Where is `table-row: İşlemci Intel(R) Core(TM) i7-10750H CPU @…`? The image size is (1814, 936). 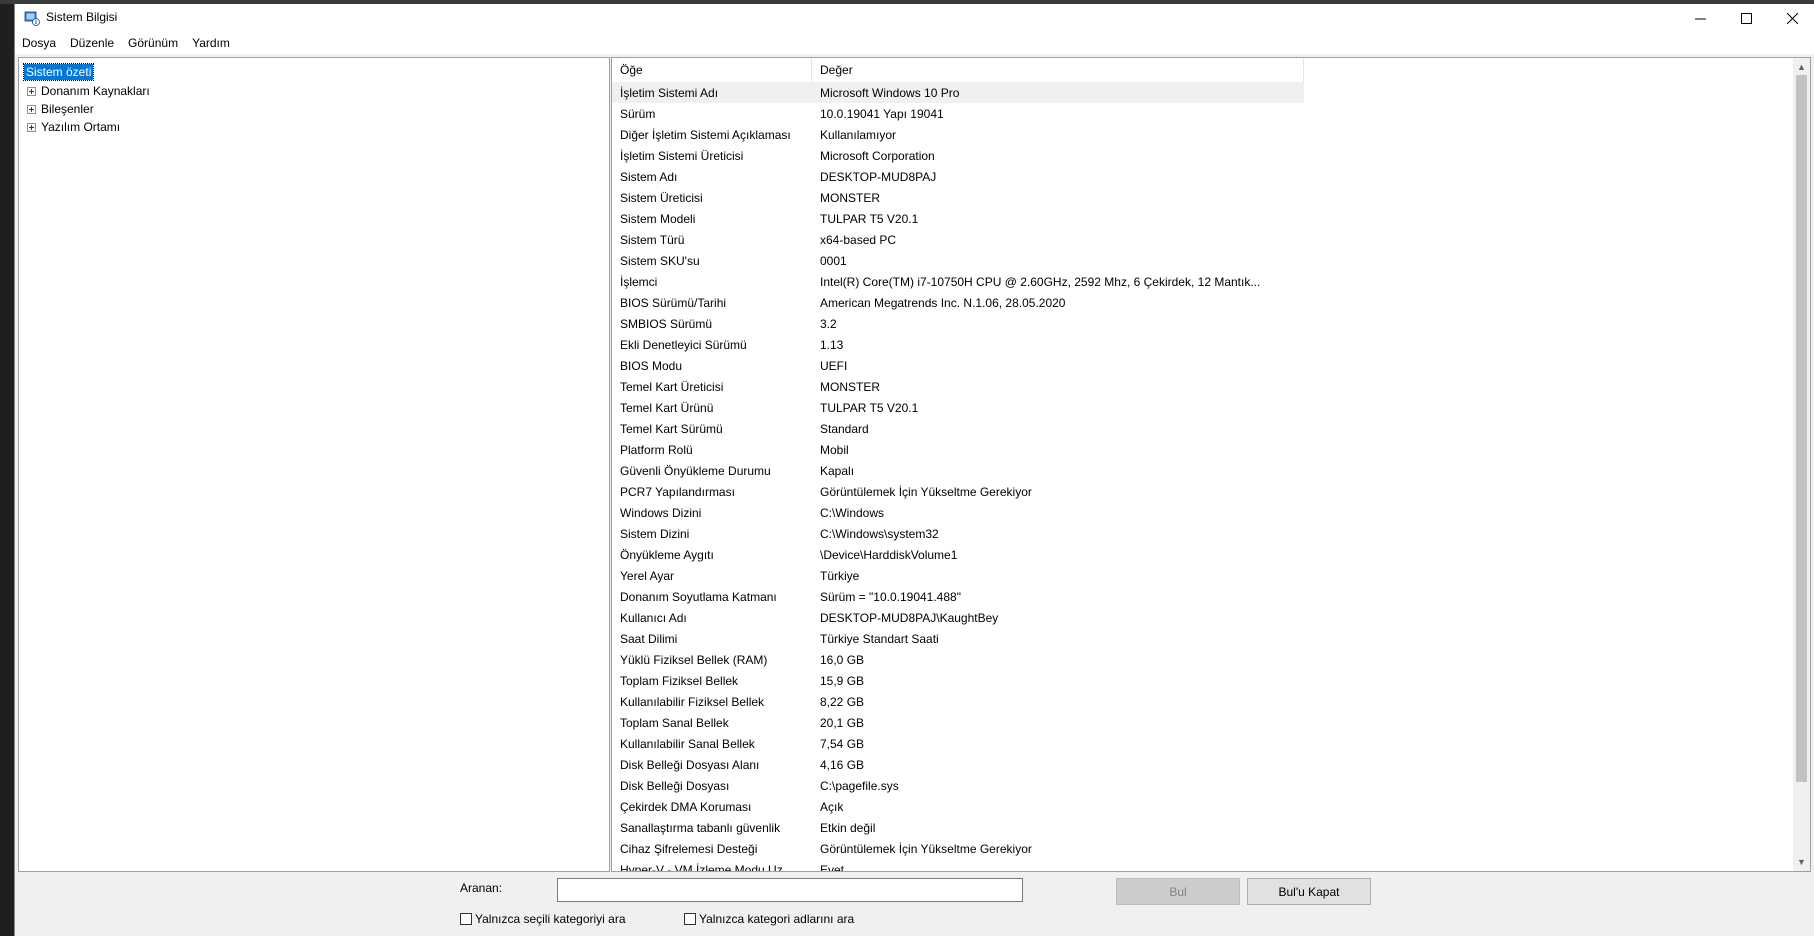
table-row: İşlemci Intel(R) Core(TM) i7-10750H CPU @… is located at coordinates (958, 281).